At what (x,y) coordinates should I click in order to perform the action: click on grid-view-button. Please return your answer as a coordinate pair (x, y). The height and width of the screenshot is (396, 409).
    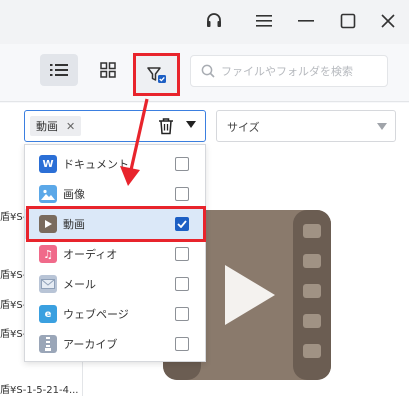
    Looking at the image, I should click on (108, 70).